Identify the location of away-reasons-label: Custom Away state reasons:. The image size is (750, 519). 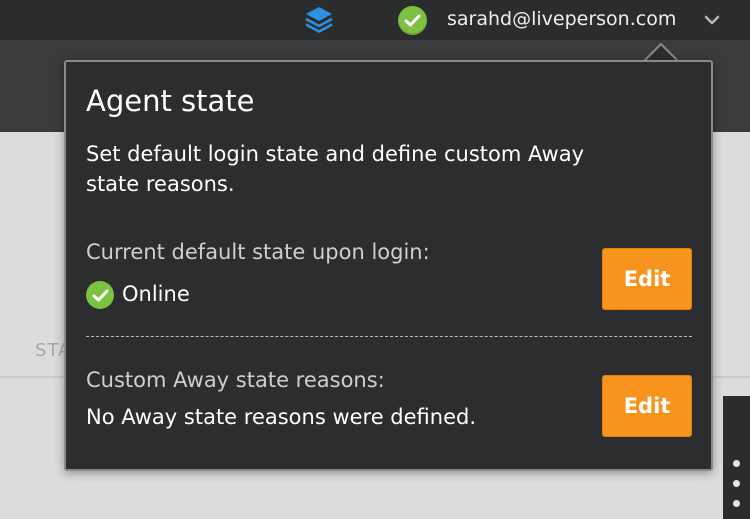
(235, 380).